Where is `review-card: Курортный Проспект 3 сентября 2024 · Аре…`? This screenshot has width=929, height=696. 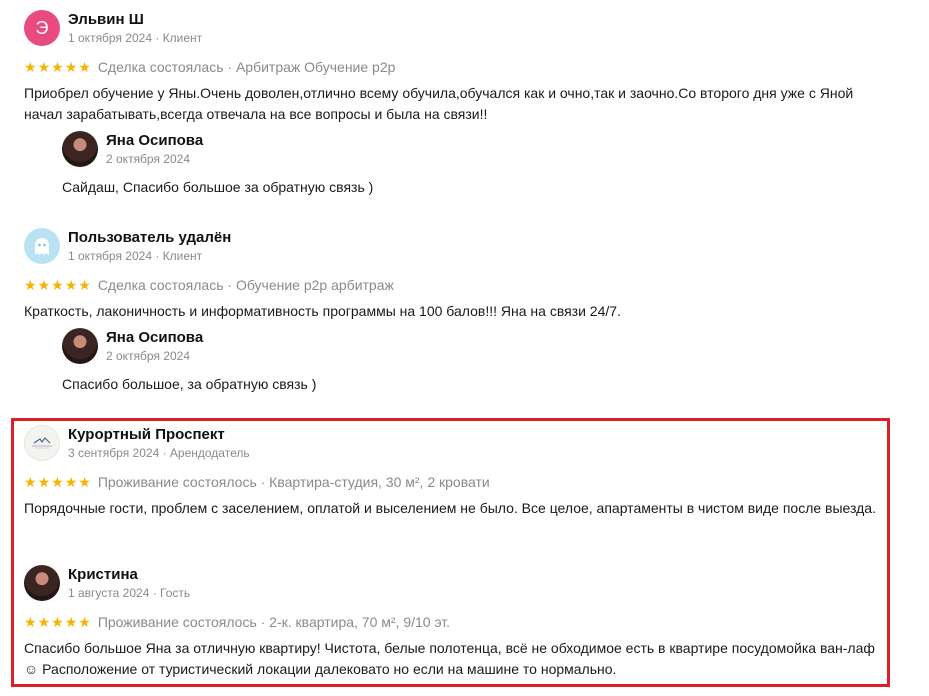
review-card: Курортный Проспект 3 сентября 2024 · Аре… is located at coordinates (454, 472).